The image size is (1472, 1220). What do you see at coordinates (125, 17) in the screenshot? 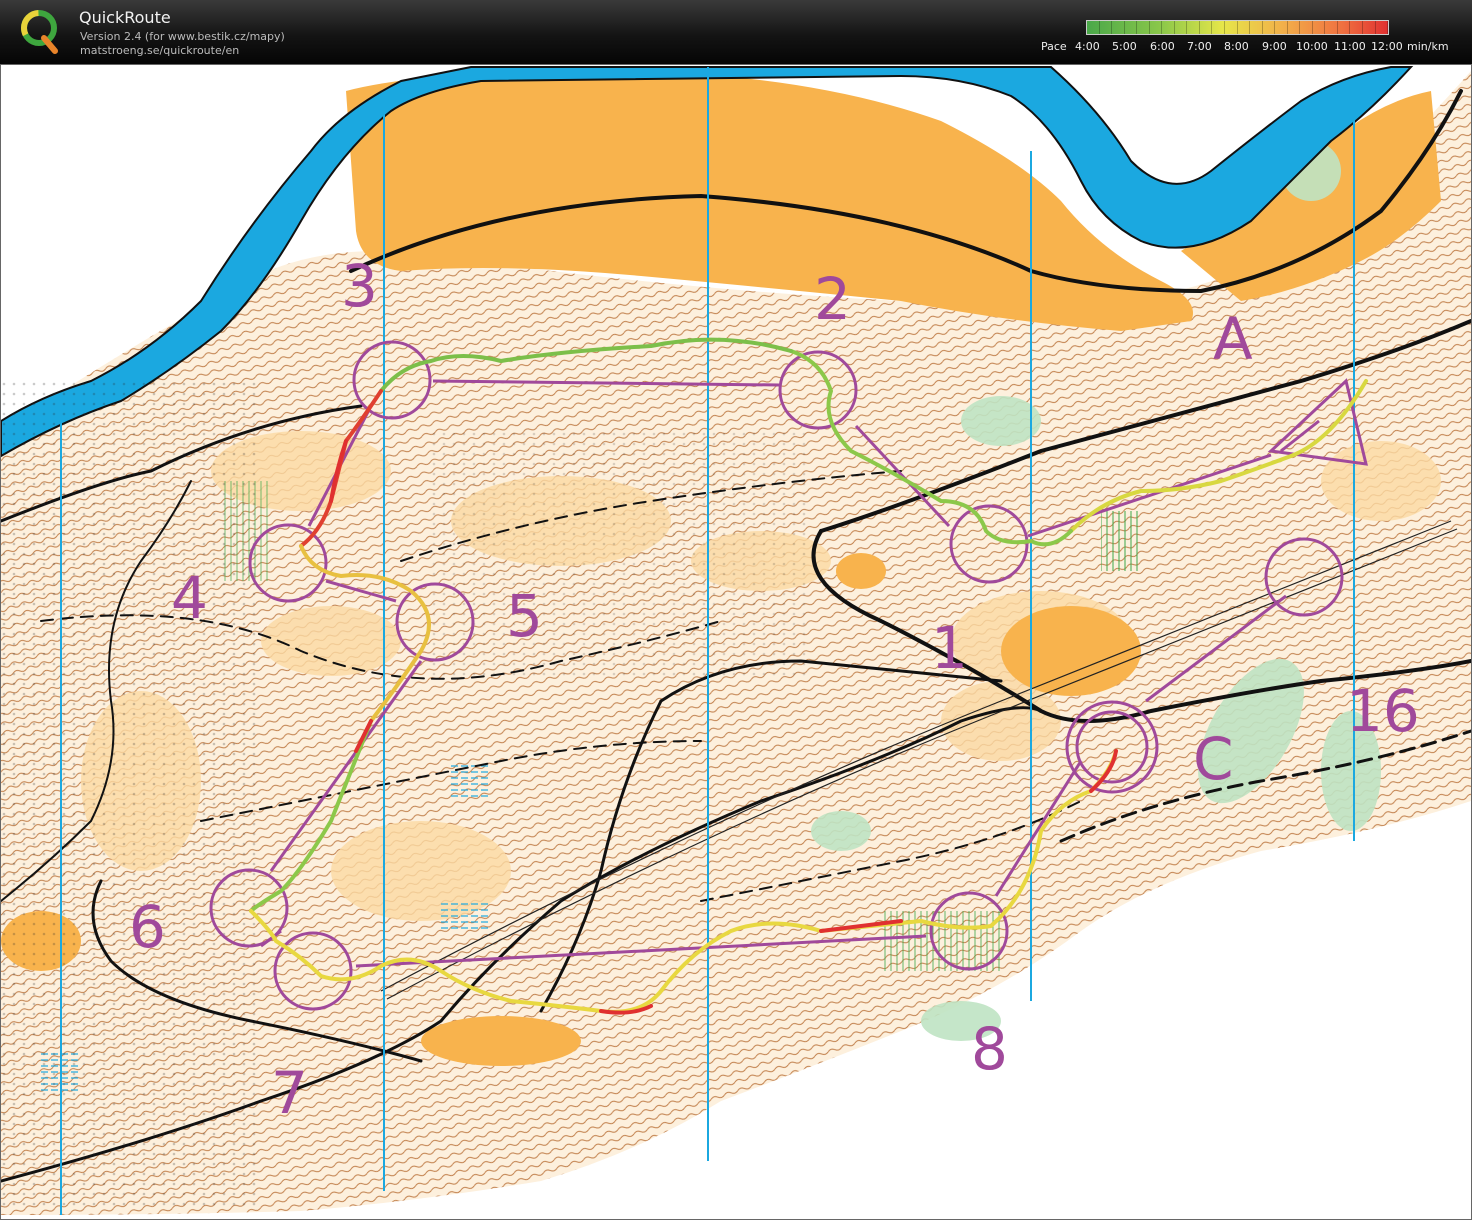
I see `app-title: QuickRoute` at bounding box center [125, 17].